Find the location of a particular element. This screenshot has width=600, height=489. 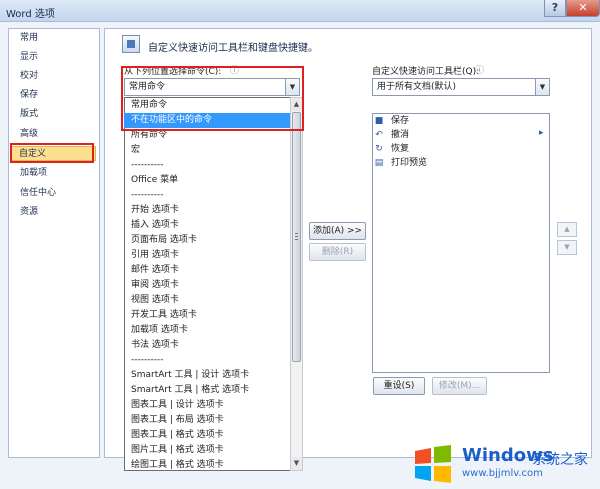

watermark-suffix: 系统之家 is located at coordinates (560, 460).